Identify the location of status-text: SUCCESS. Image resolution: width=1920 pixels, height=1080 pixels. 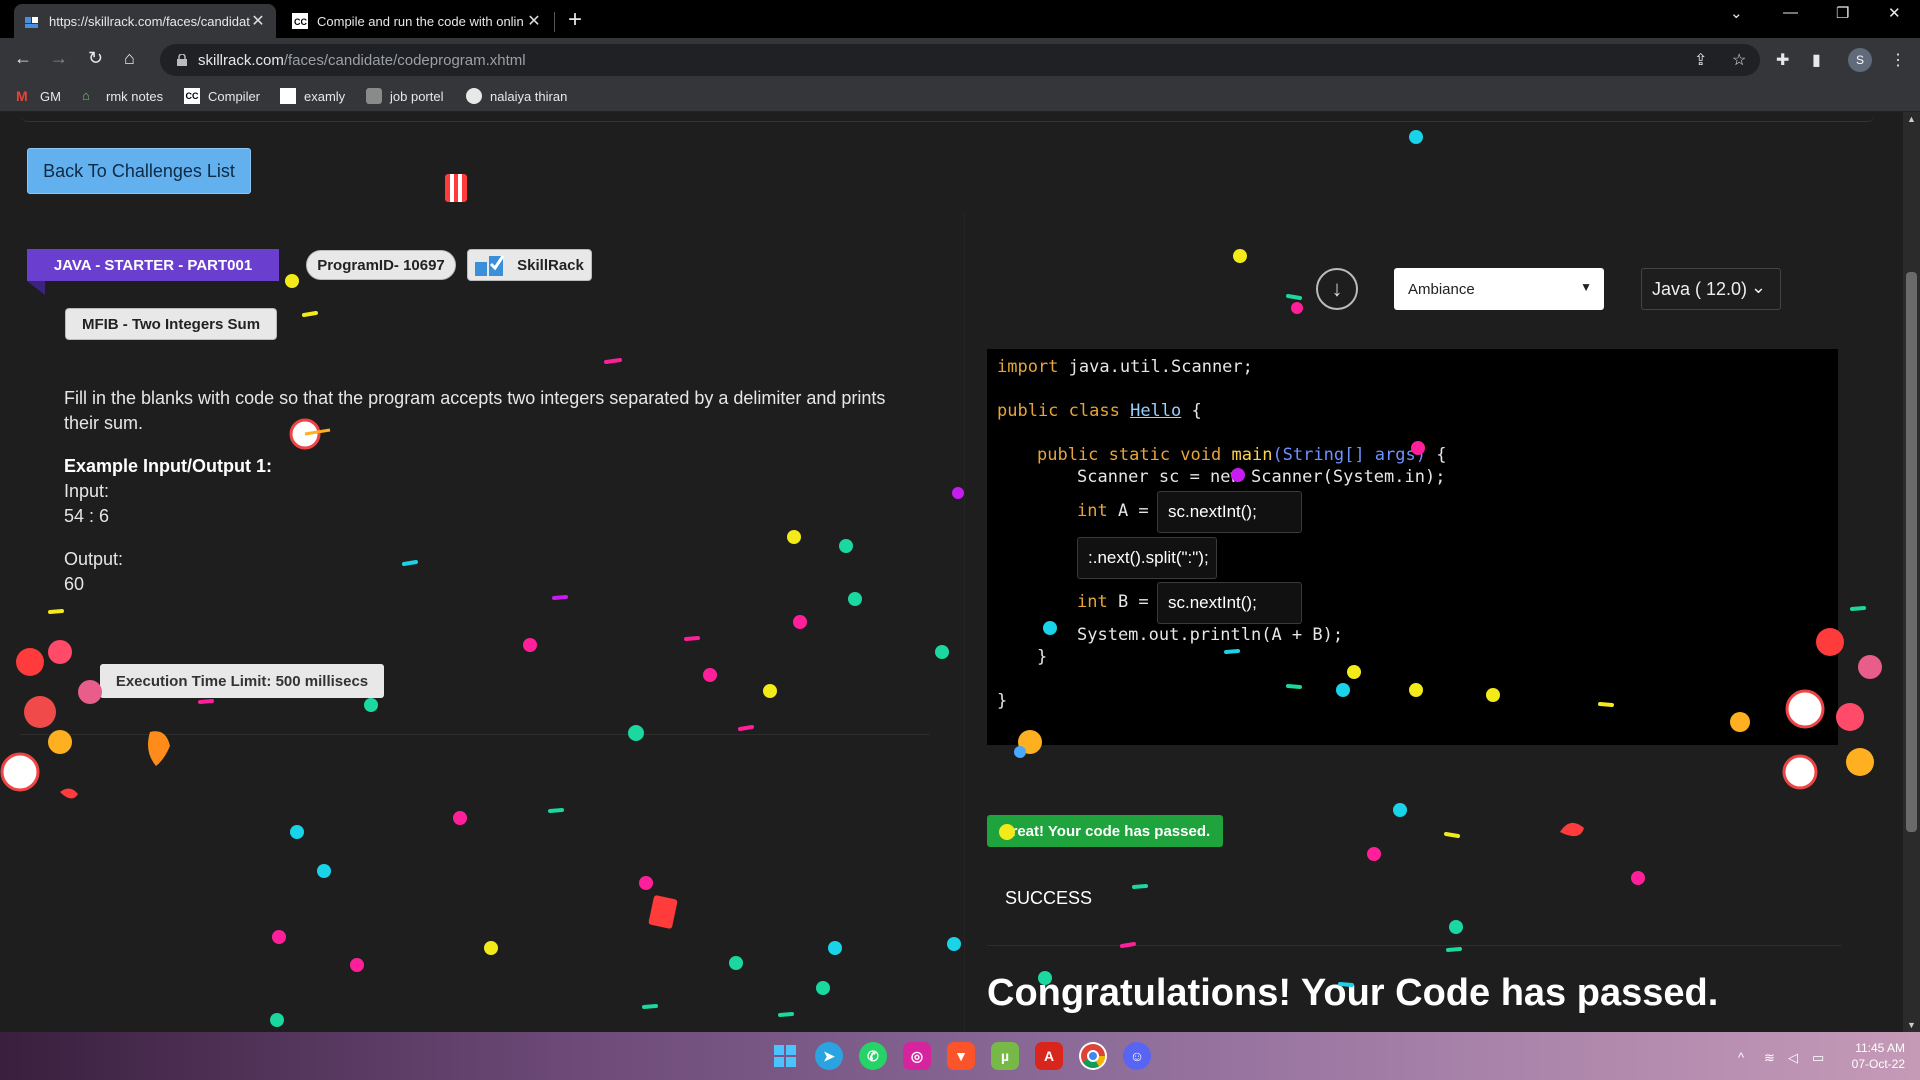
(1049, 898).